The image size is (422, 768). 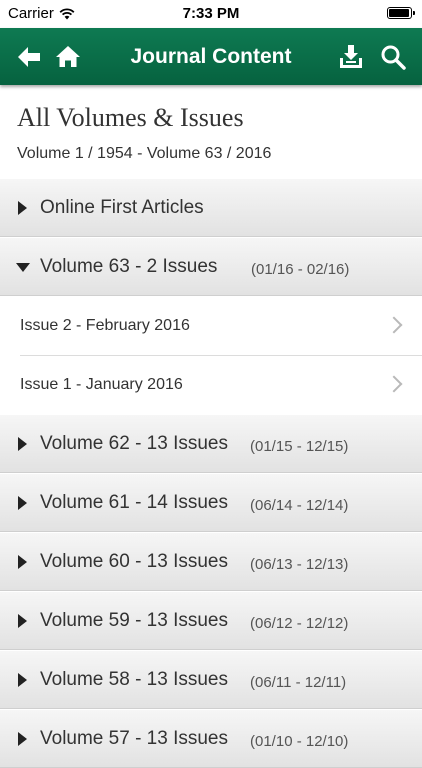 I want to click on volume-date-range: (01/16 - 02/16), so click(x=300, y=269).